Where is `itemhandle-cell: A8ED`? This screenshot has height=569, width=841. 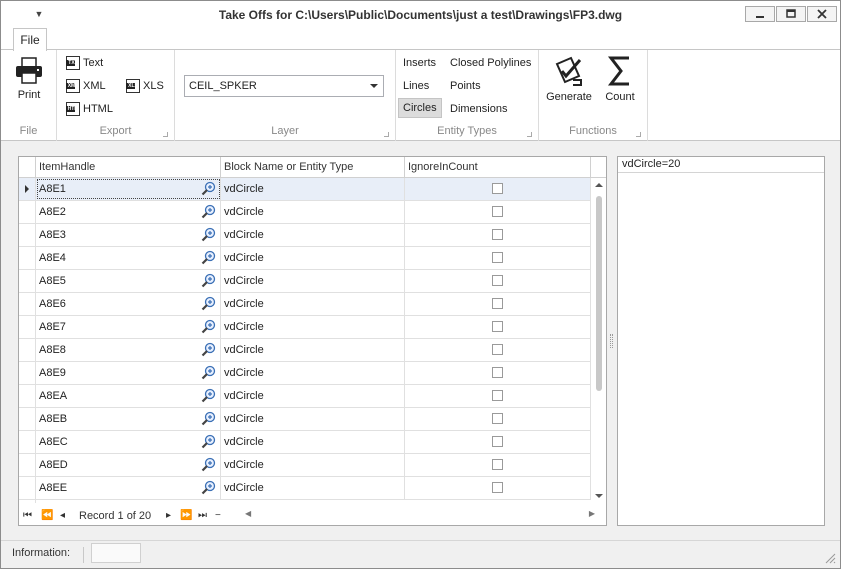
itemhandle-cell: A8ED is located at coordinates (128, 465).